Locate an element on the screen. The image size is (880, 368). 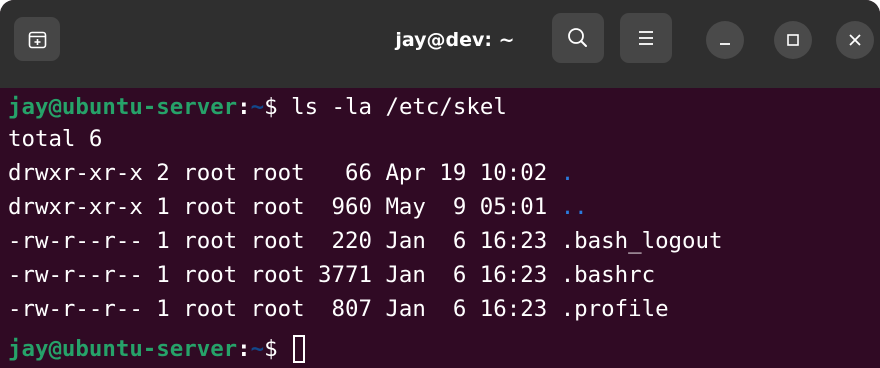
entry-details: drwxr-xr-x 1 root root 960 May 9 05:01 is located at coordinates (284, 207).